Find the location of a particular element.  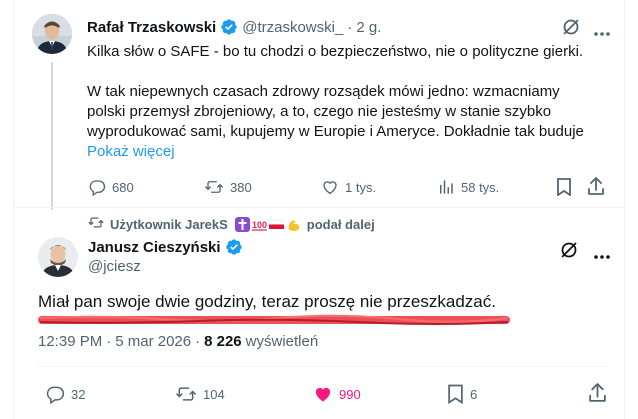

svg-text: 100 is located at coordinates (259, 225).